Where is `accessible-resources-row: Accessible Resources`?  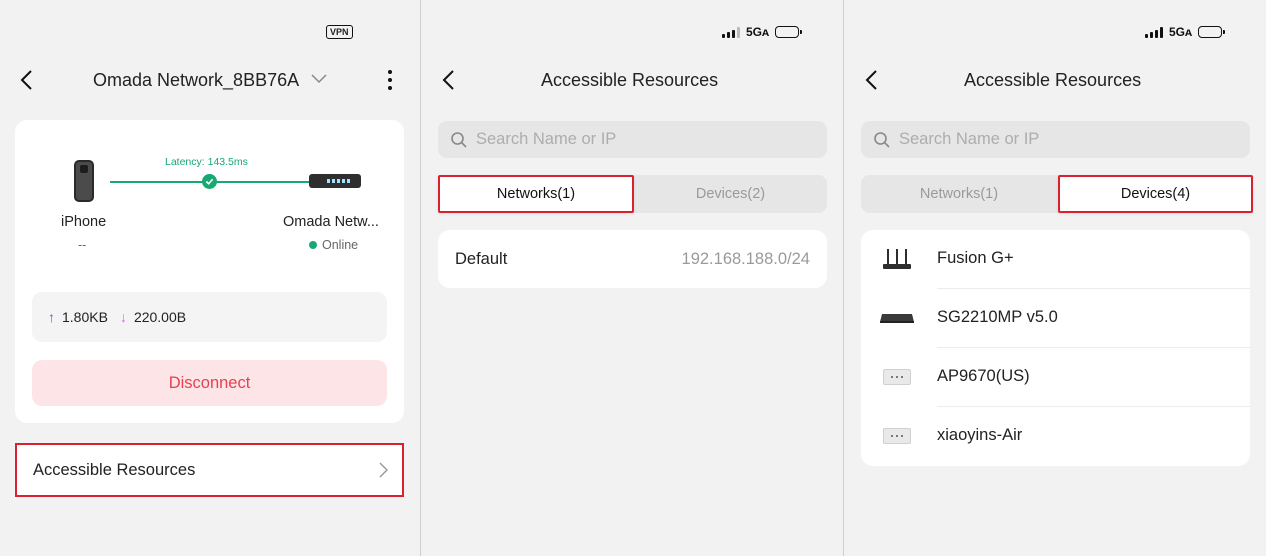 accessible-resources-row: Accessible Resources is located at coordinates (209, 470).